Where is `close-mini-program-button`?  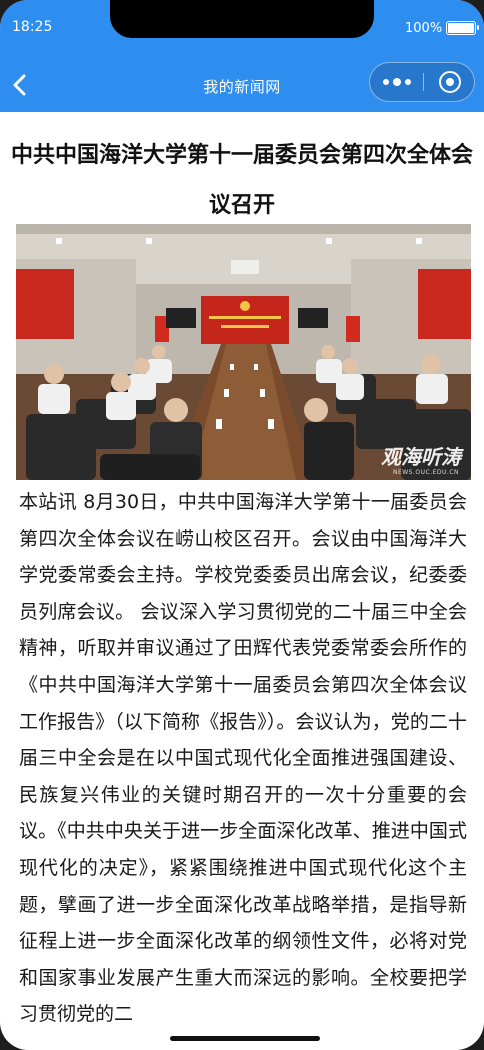
close-mini-program-button is located at coordinates (449, 82).